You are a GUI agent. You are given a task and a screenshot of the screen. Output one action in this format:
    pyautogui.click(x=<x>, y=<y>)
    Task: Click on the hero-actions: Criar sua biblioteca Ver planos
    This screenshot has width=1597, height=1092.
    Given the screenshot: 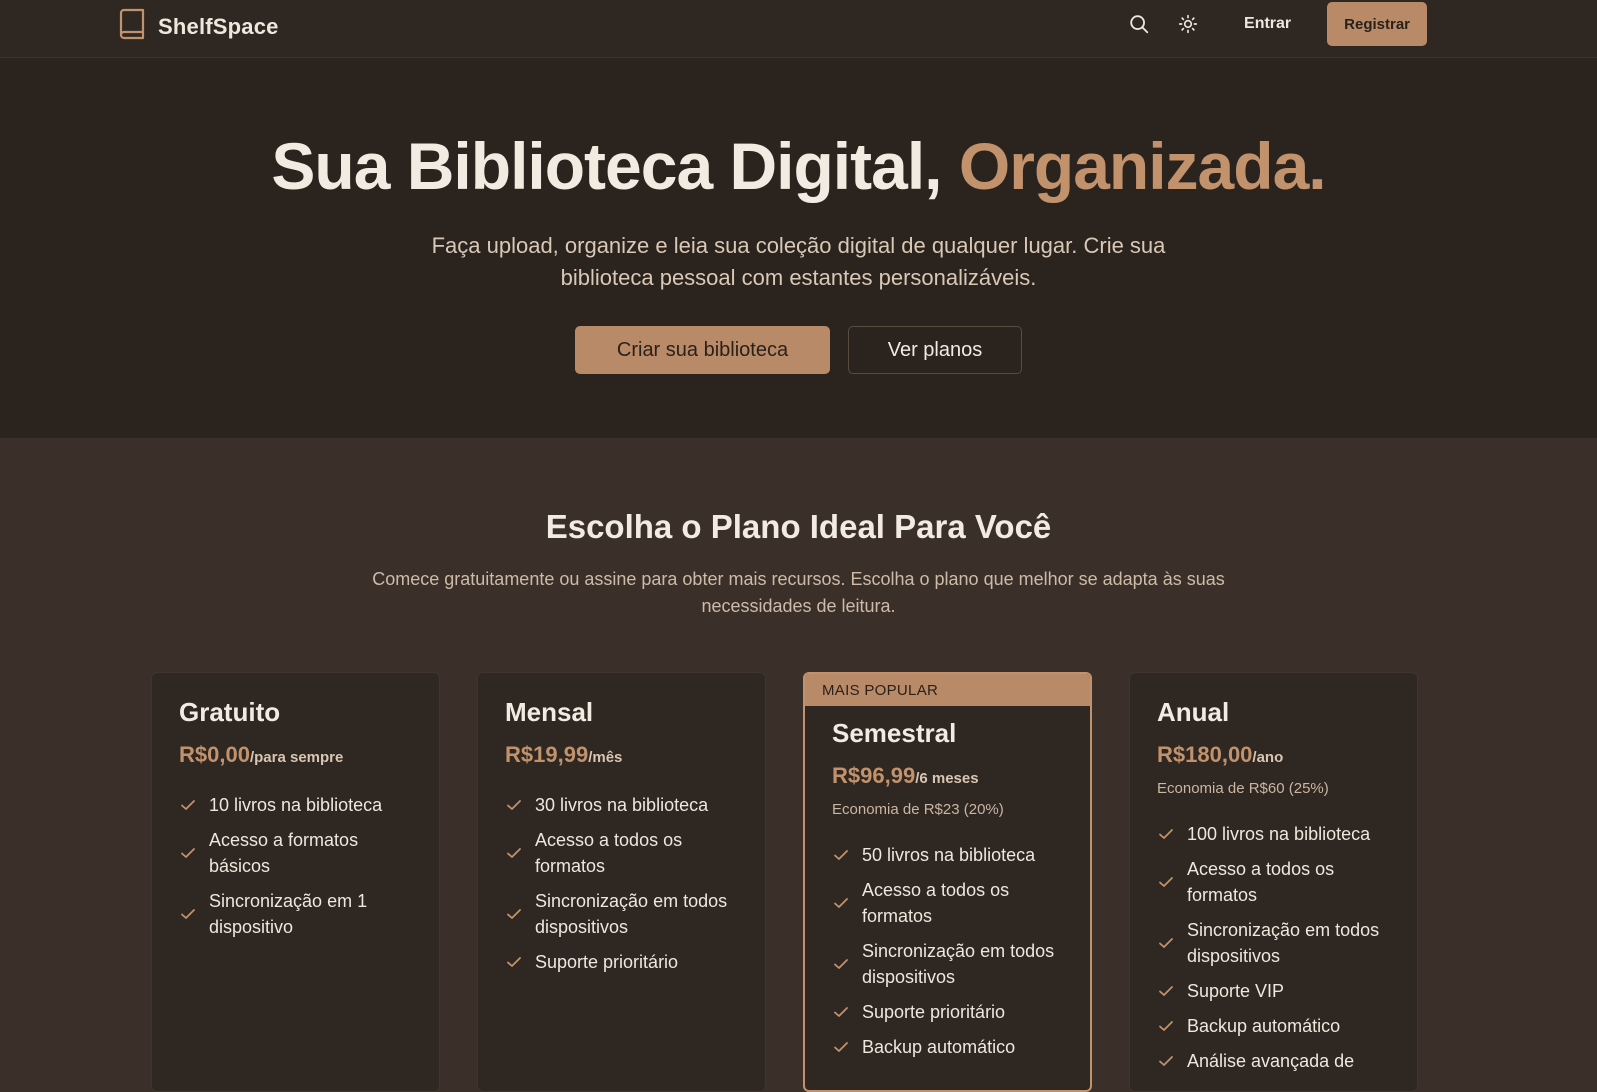 What is the action you would take?
    pyautogui.click(x=798, y=350)
    